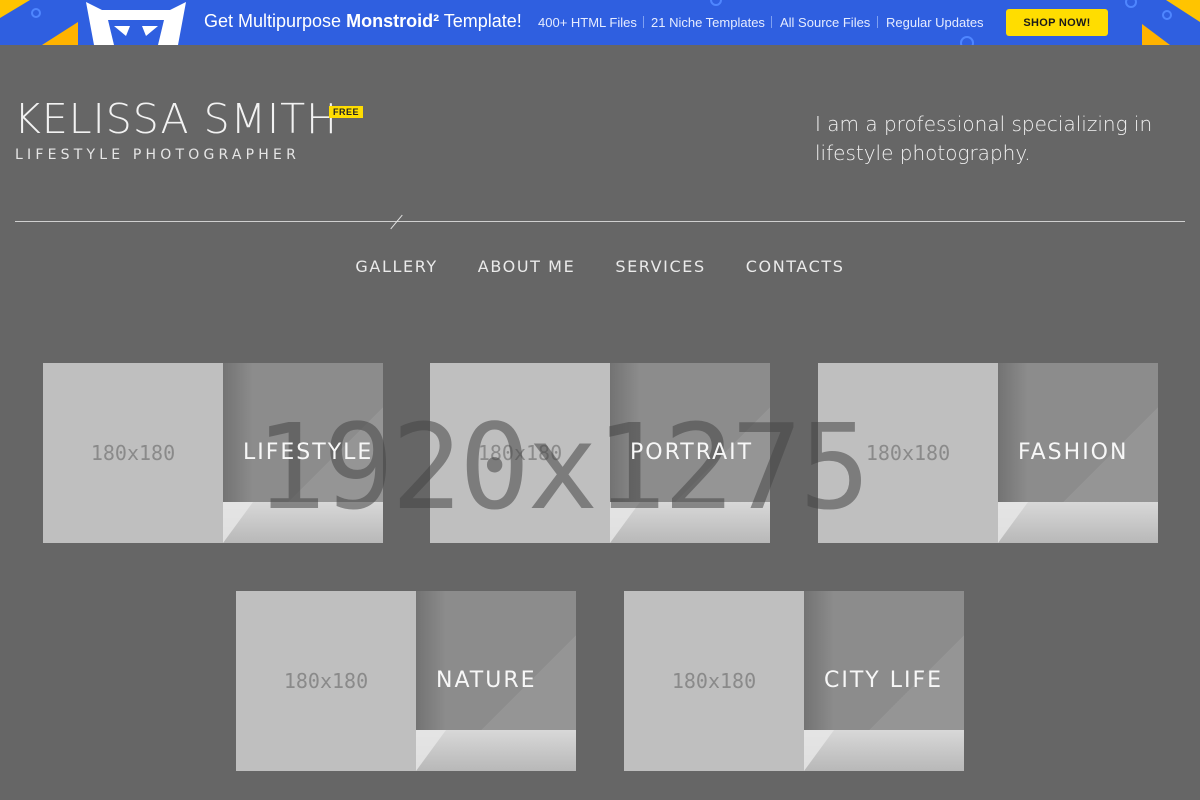  What do you see at coordinates (600, 266) in the screenshot?
I see `main-nav: GALLERY ABOUT ME SERVICES CONTACTS` at bounding box center [600, 266].